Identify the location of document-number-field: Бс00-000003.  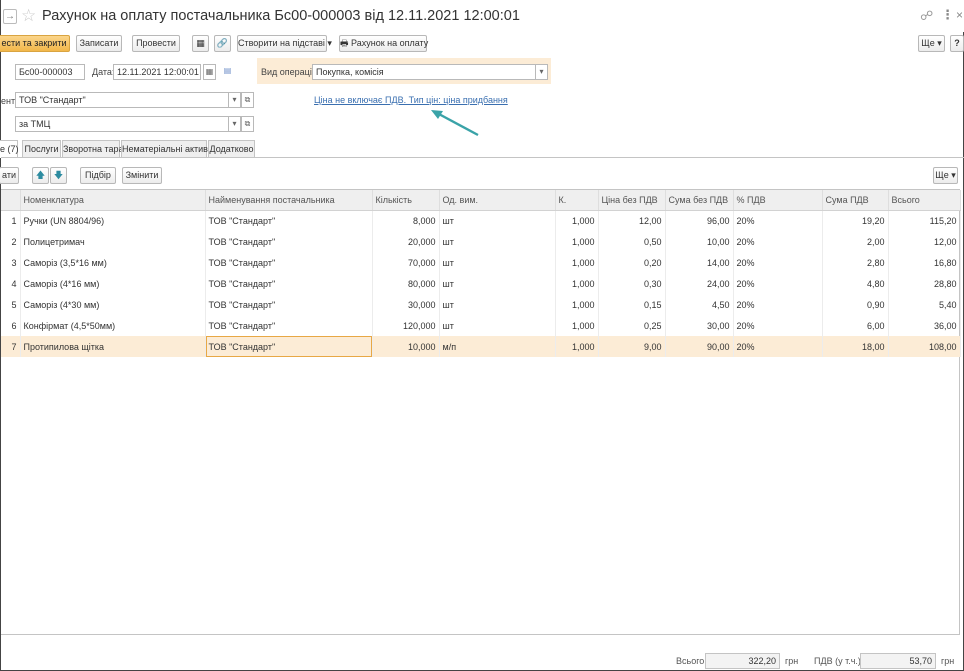
(50, 72).